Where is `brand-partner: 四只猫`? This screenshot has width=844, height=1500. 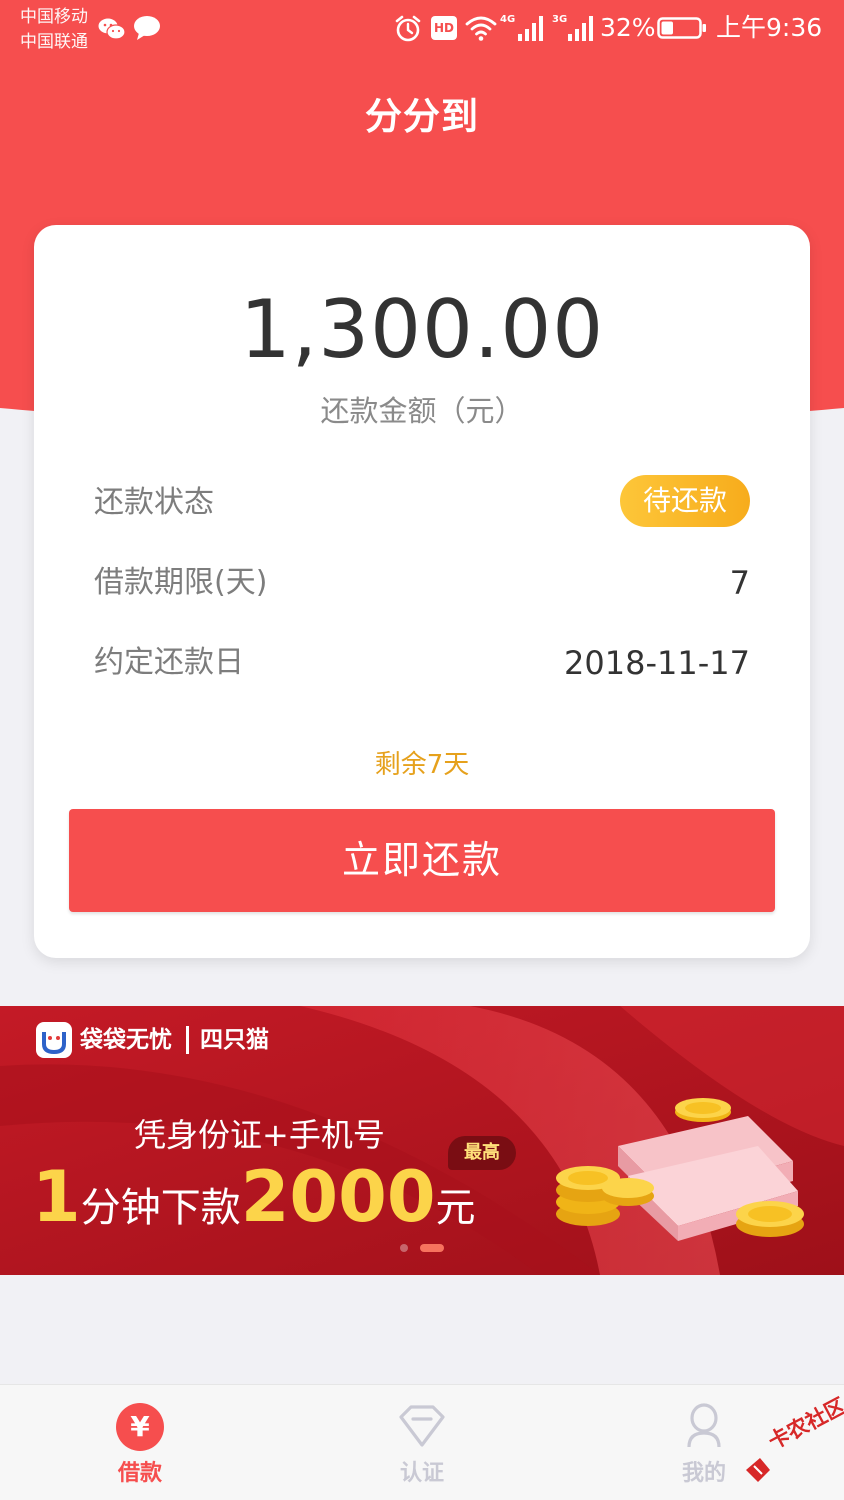
brand-partner: 四只猫 is located at coordinates (234, 1040).